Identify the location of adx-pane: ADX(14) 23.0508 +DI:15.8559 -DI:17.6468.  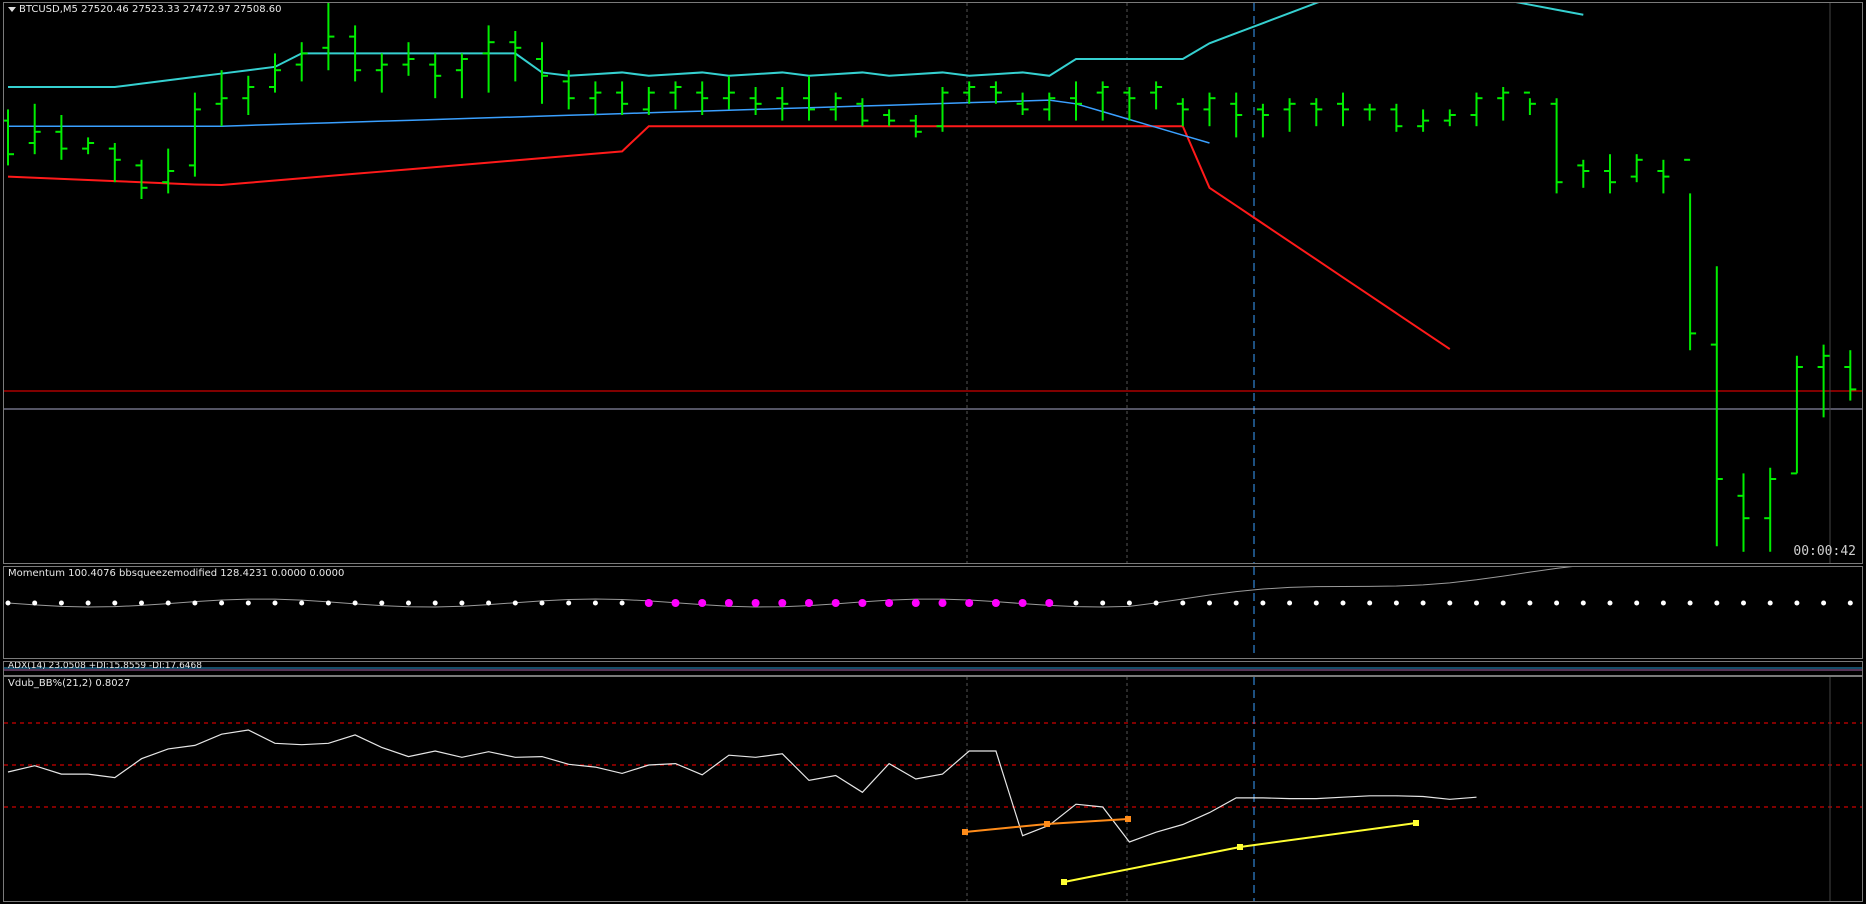
(933, 668).